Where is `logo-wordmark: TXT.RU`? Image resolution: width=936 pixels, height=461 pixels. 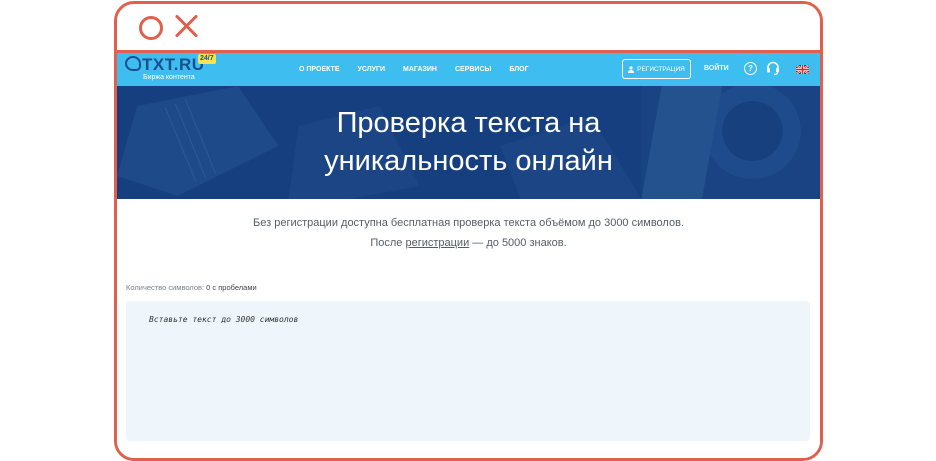 logo-wordmark: TXT.RU is located at coordinates (165, 64).